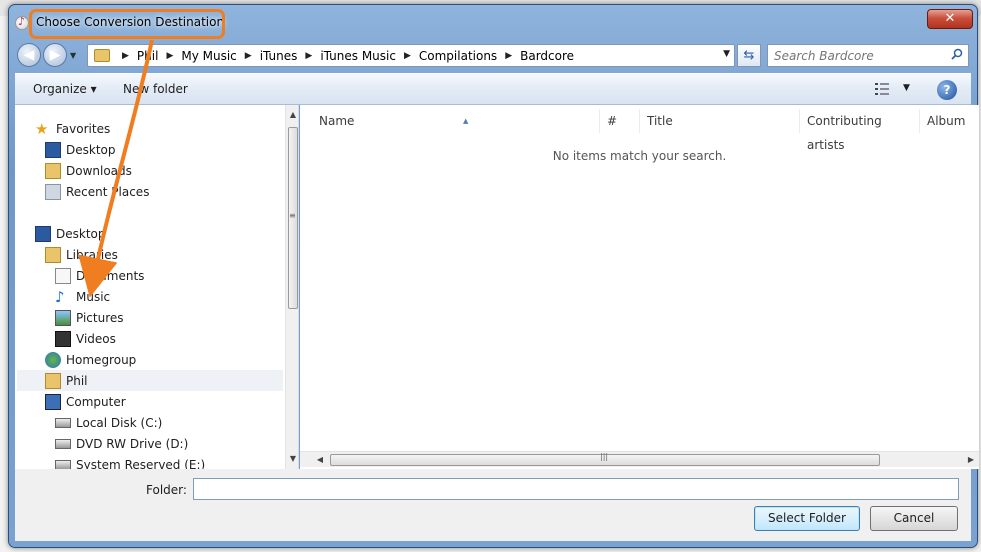  I want to click on list-horizontal-scrollbar: ◀ ||| ▶, so click(639, 459).